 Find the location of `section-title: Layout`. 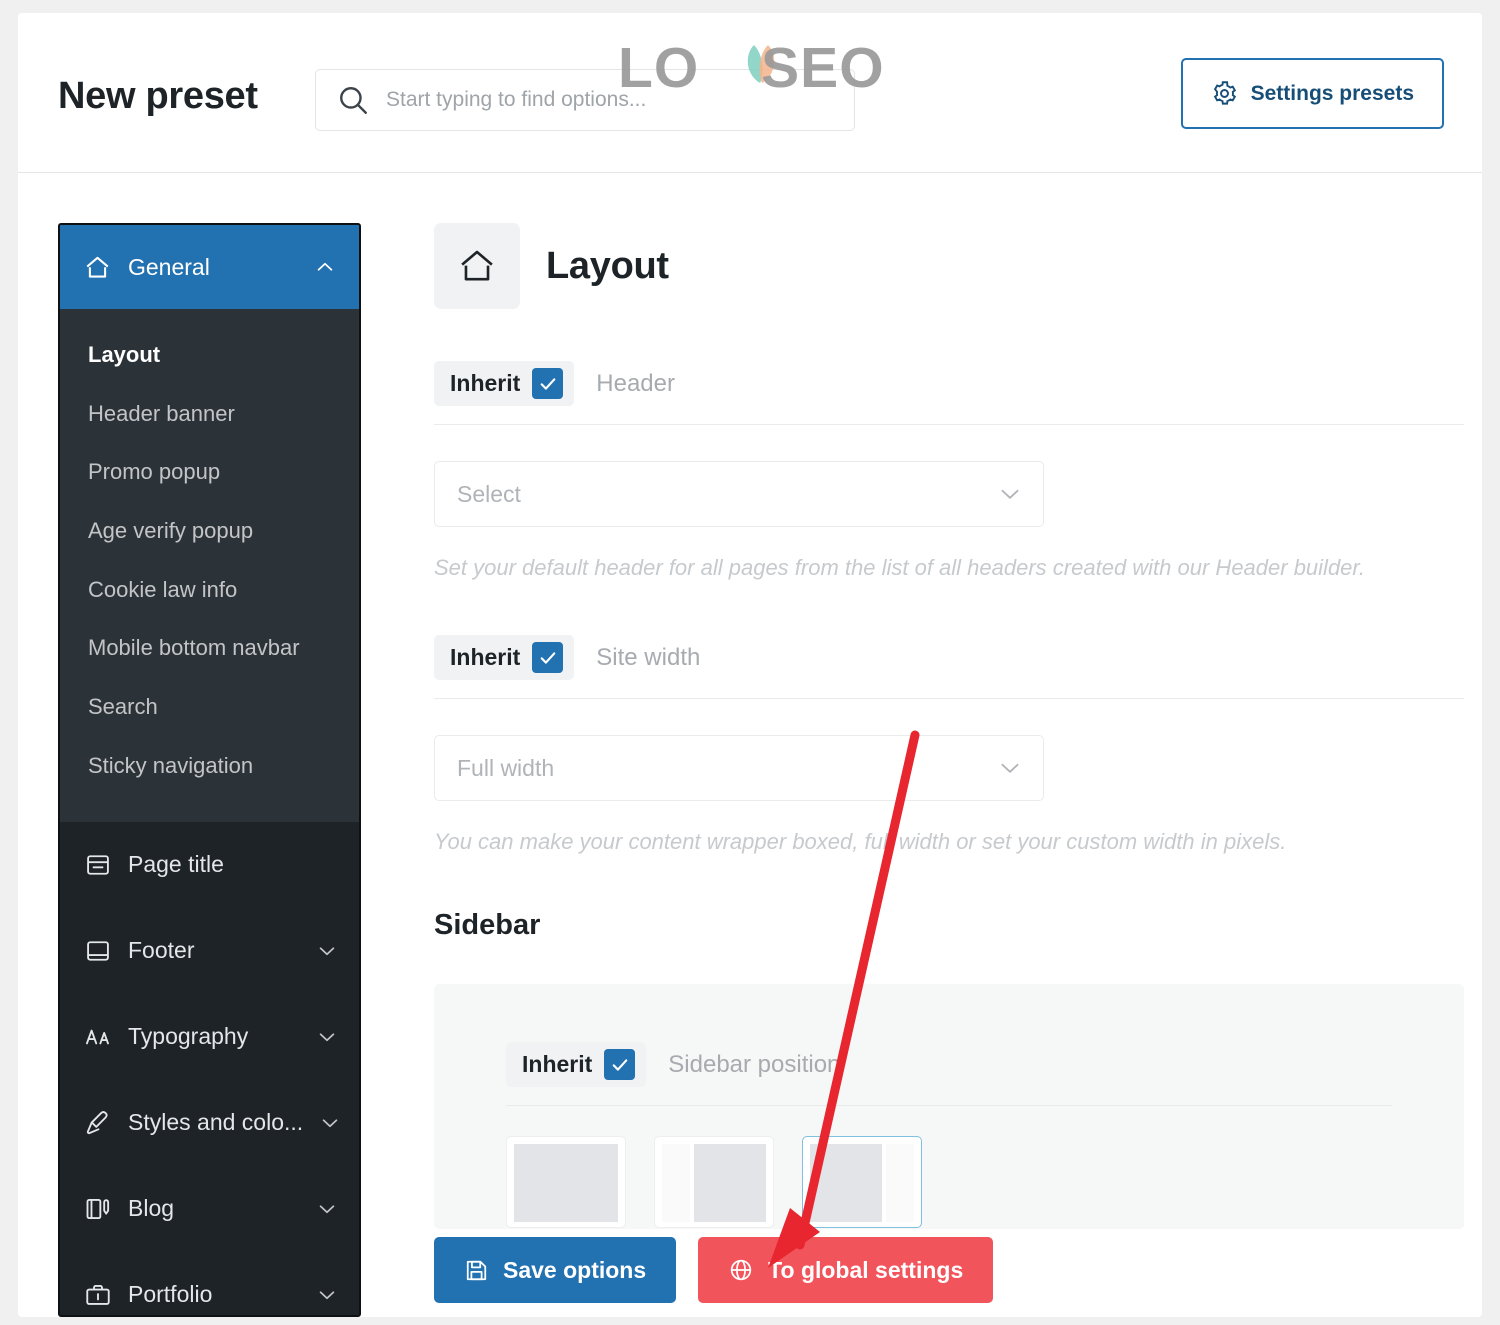

section-title: Layout is located at coordinates (607, 265).